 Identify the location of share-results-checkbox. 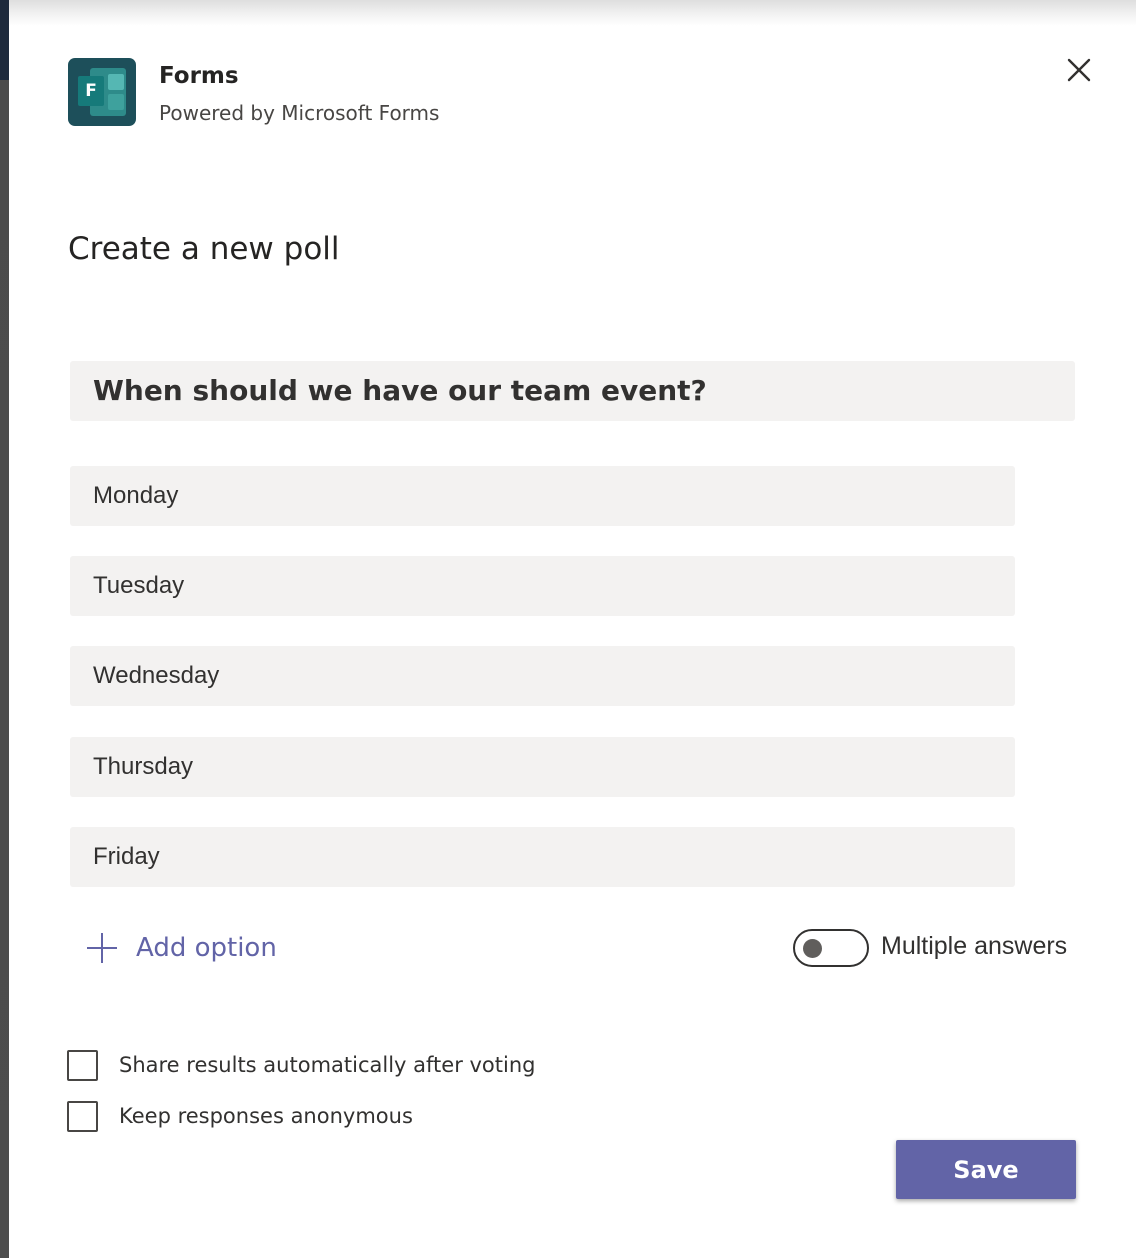
(82, 1065).